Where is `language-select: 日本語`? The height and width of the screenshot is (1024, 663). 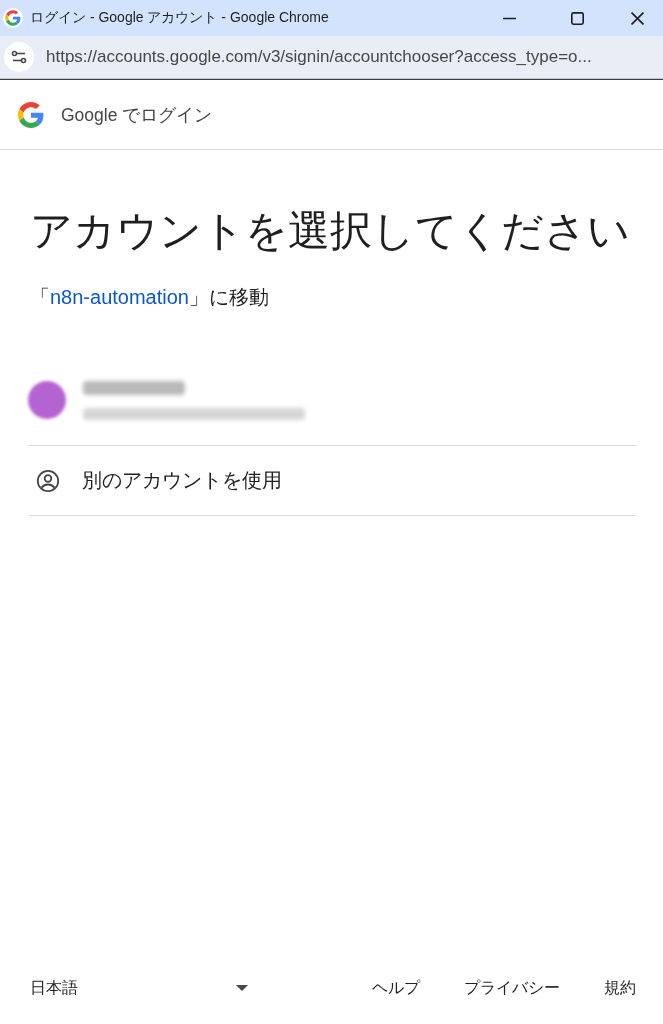
language-select: 日本語 is located at coordinates (140, 988).